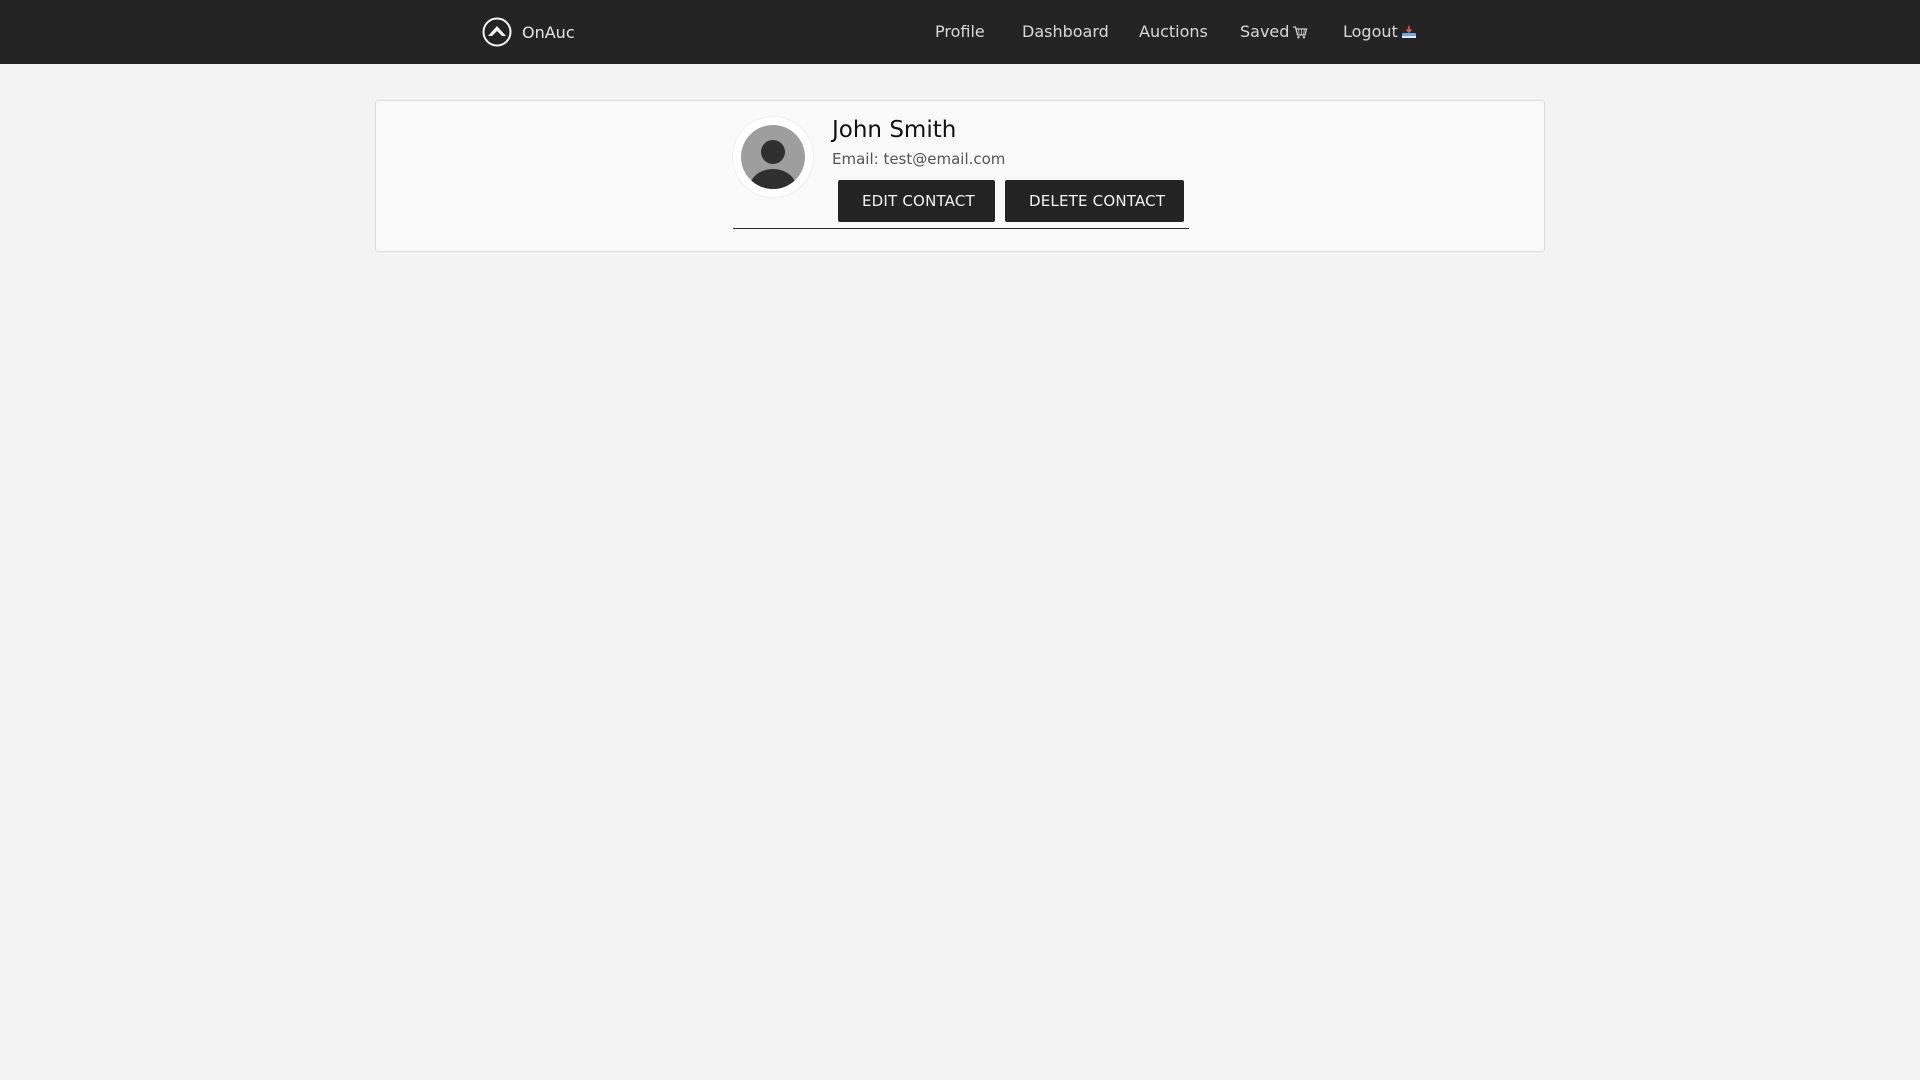 The image size is (1920, 1080). What do you see at coordinates (1409, 32) in the screenshot?
I see `logout-icon` at bounding box center [1409, 32].